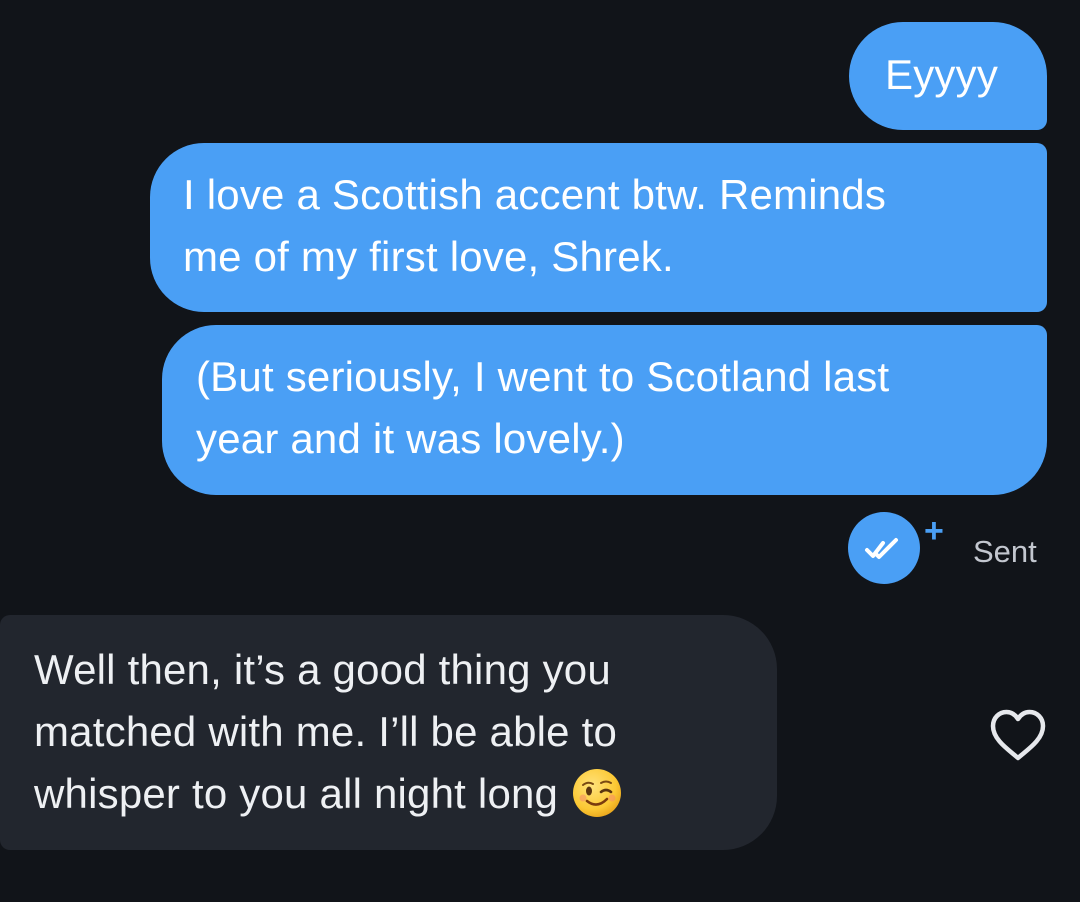 Image resolution: width=1080 pixels, height=902 pixels. I want to click on message-text: matched with me. I’ll be able to, so click(326, 731).